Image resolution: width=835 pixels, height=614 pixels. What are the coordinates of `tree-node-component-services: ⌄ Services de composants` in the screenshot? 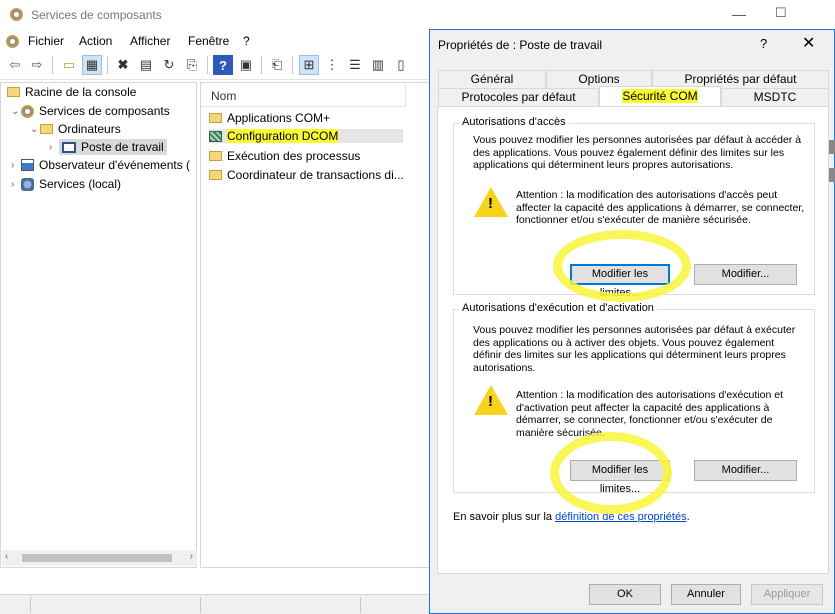 It's located at (90, 111).